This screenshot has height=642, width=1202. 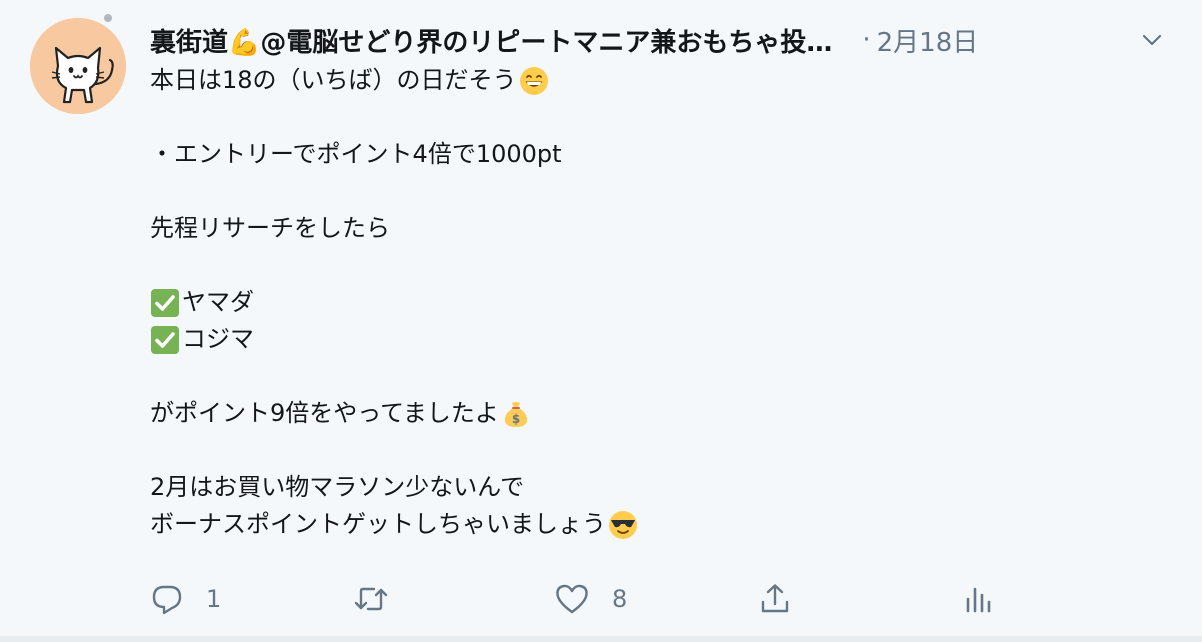 I want to click on chevron-down-icon, so click(x=1152, y=40).